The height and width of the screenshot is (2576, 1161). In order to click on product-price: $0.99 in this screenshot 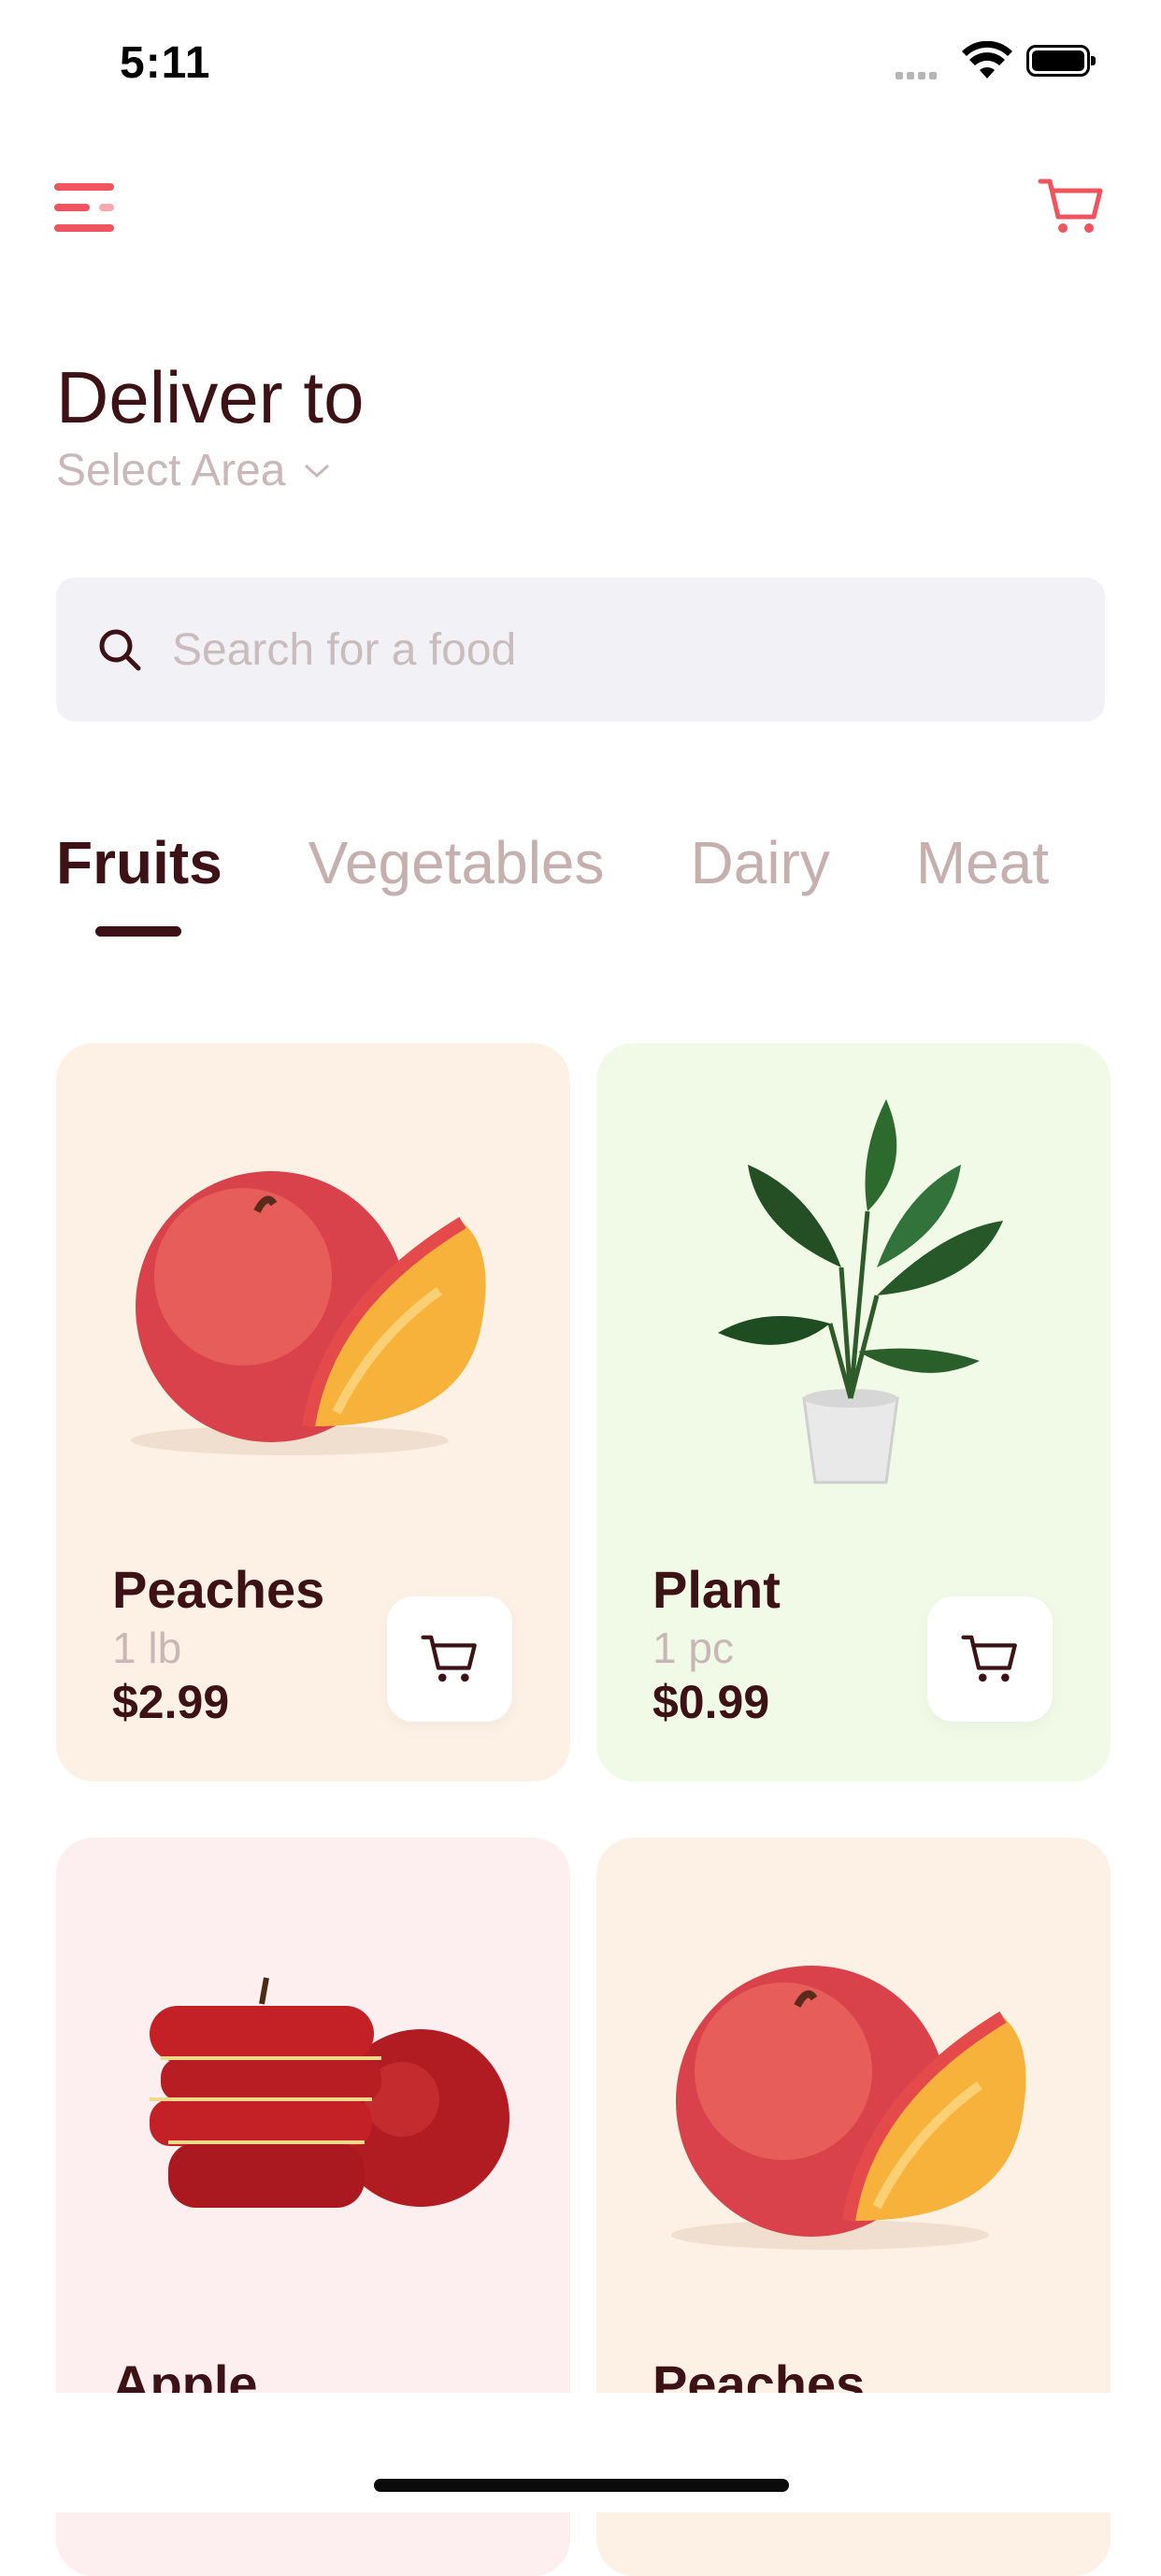, I will do `click(711, 1702)`.